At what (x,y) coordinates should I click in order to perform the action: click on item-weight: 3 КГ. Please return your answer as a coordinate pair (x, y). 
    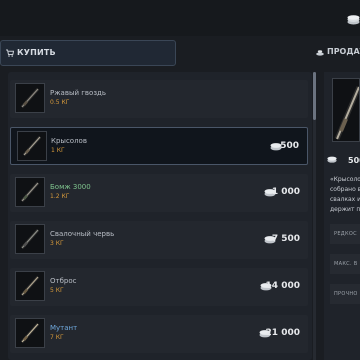
    Looking at the image, I should click on (57, 243).